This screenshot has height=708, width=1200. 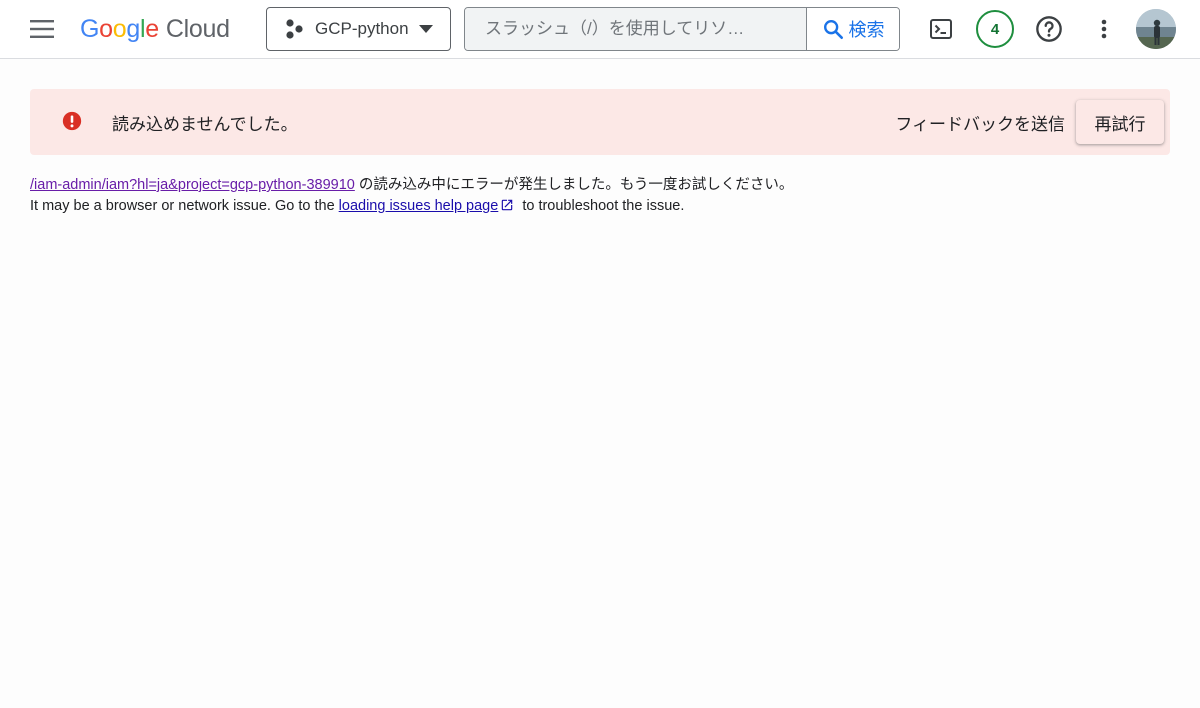 I want to click on menu-icon, so click(x=42, y=29).